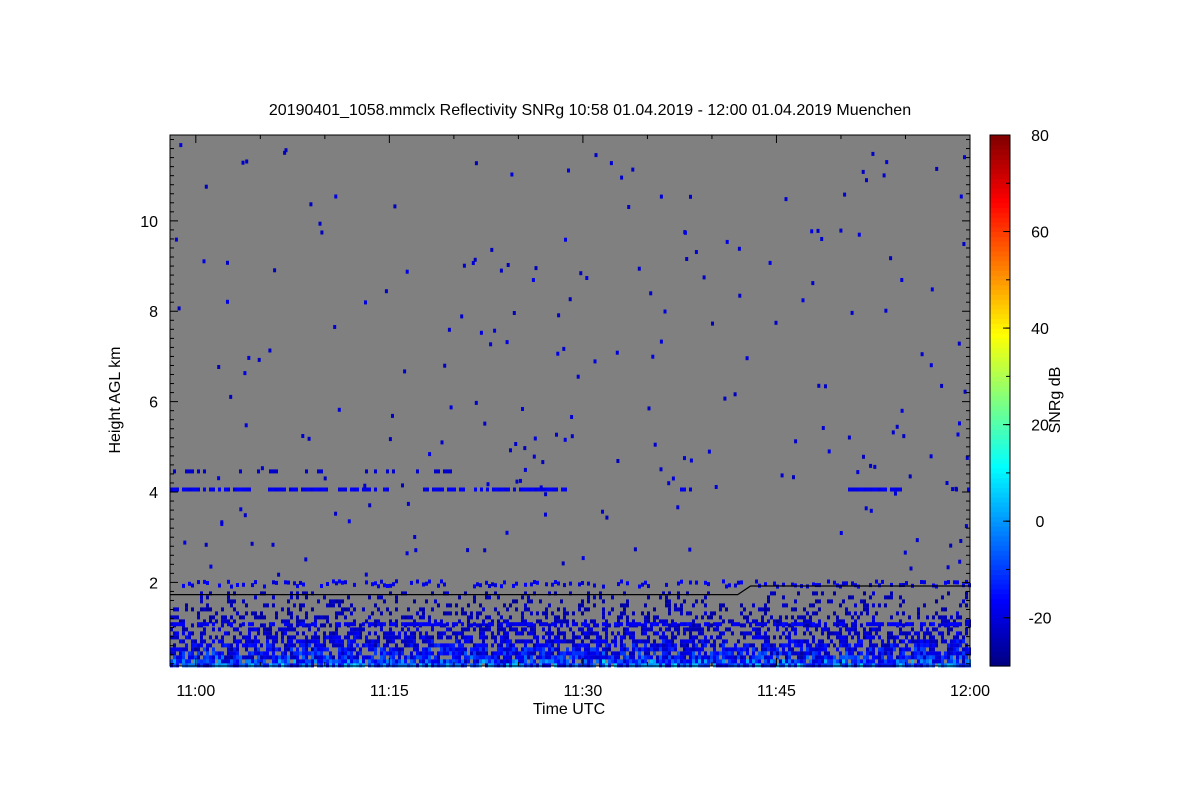 Image resolution: width=1200 pixels, height=800 pixels. I want to click on x-tick-label: 12:00, so click(970, 691).